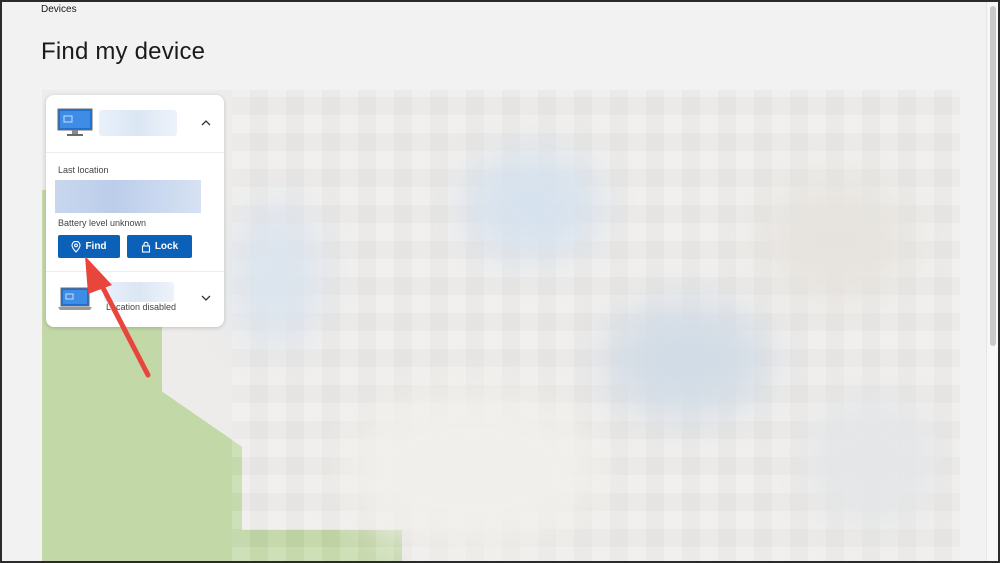 This screenshot has width=1000, height=563. I want to click on location-pin-icon, so click(76, 246).